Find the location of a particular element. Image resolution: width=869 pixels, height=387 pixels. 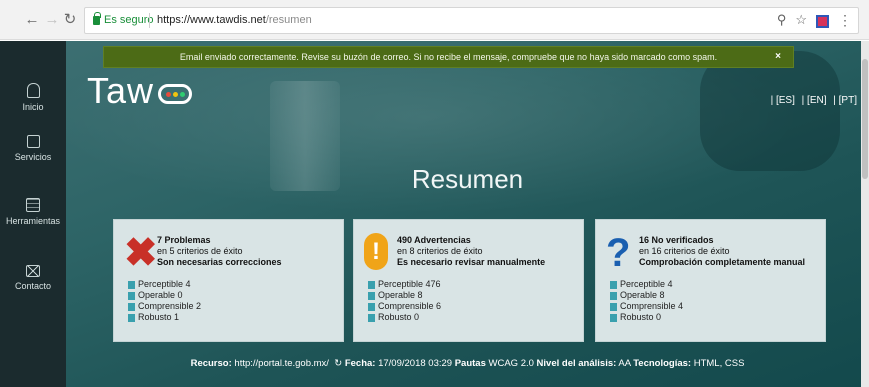

resource-url: http://portal.te.gob.mx/ is located at coordinates (281, 363).